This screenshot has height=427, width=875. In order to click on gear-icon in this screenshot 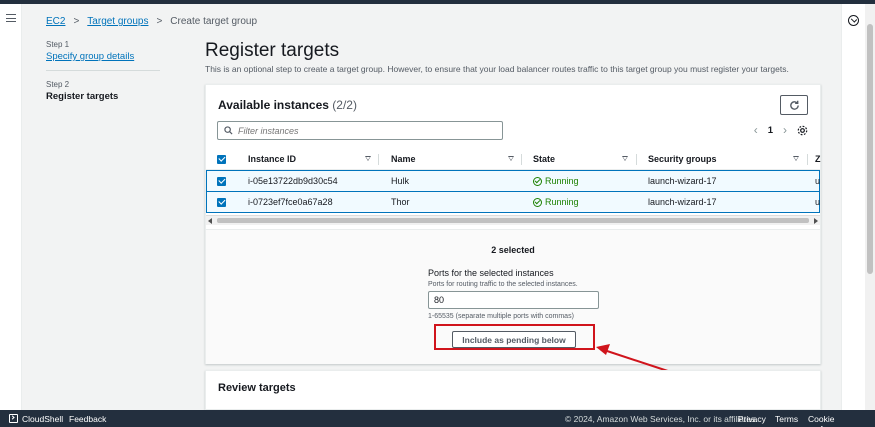, I will do `click(802, 130)`.